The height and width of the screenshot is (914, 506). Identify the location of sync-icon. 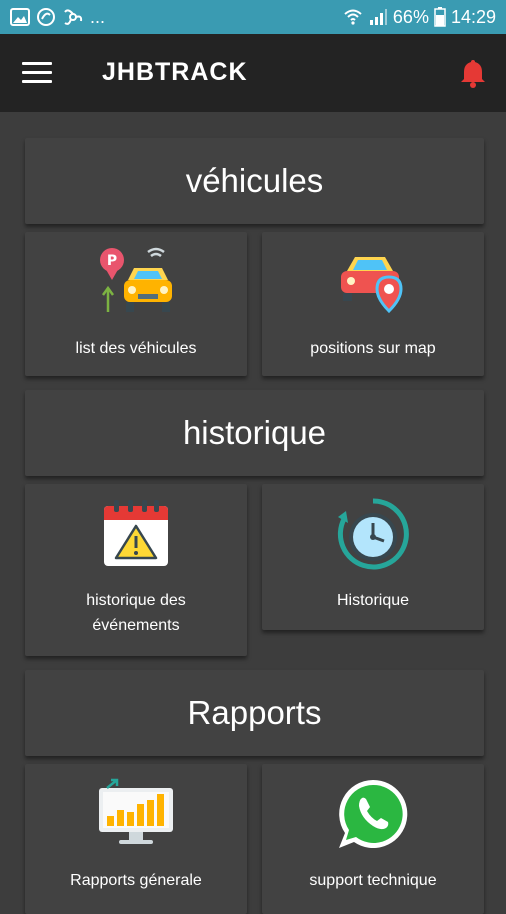
(46, 17).